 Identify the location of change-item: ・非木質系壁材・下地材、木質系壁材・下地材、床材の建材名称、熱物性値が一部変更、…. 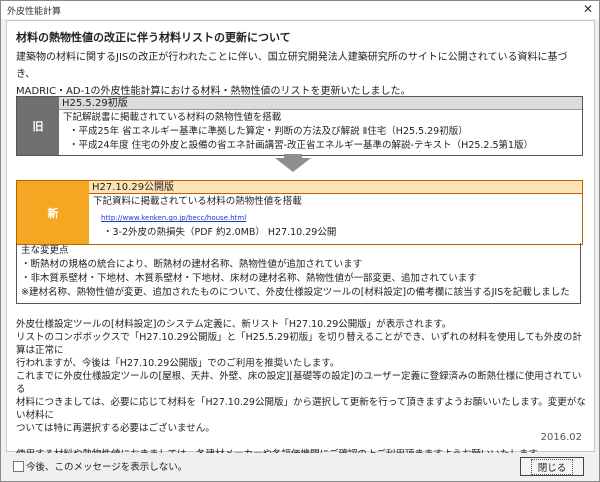
(249, 278).